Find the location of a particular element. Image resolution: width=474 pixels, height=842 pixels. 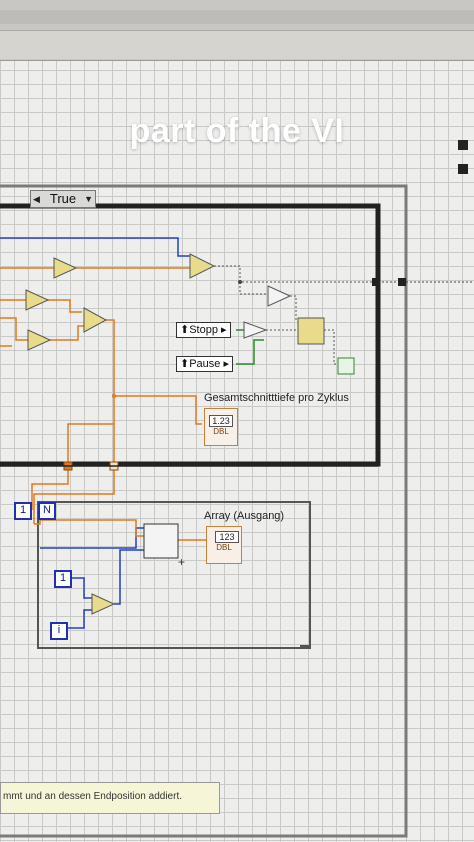

avg-depth-label: Gesamtschnitttiefe pro Zyklus is located at coordinates (276, 398).